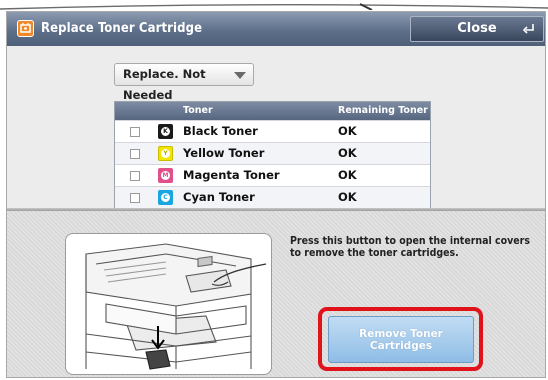 This screenshot has width=548, height=380. I want to click on yellow-toner-icon: Y, so click(165, 153).